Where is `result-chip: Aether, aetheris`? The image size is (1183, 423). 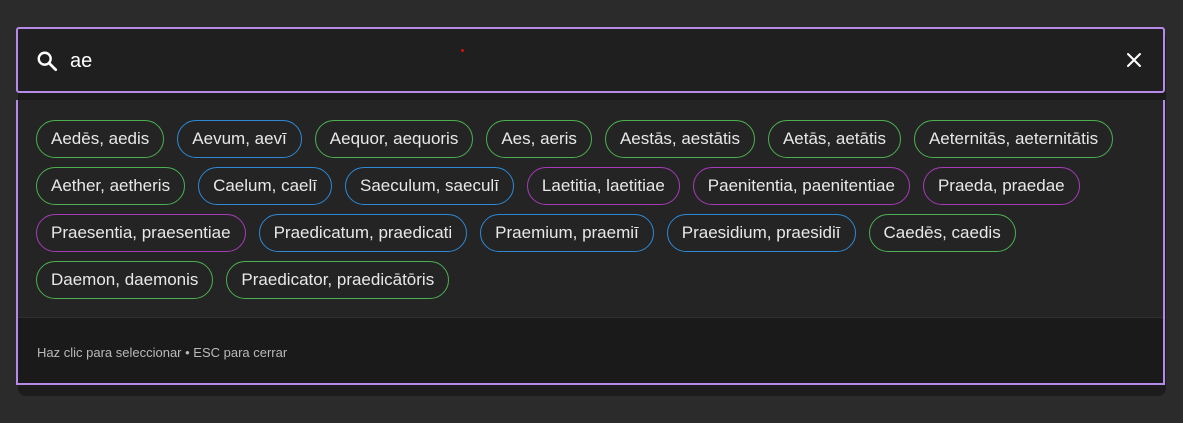
result-chip: Aether, aetheris is located at coordinates (111, 186).